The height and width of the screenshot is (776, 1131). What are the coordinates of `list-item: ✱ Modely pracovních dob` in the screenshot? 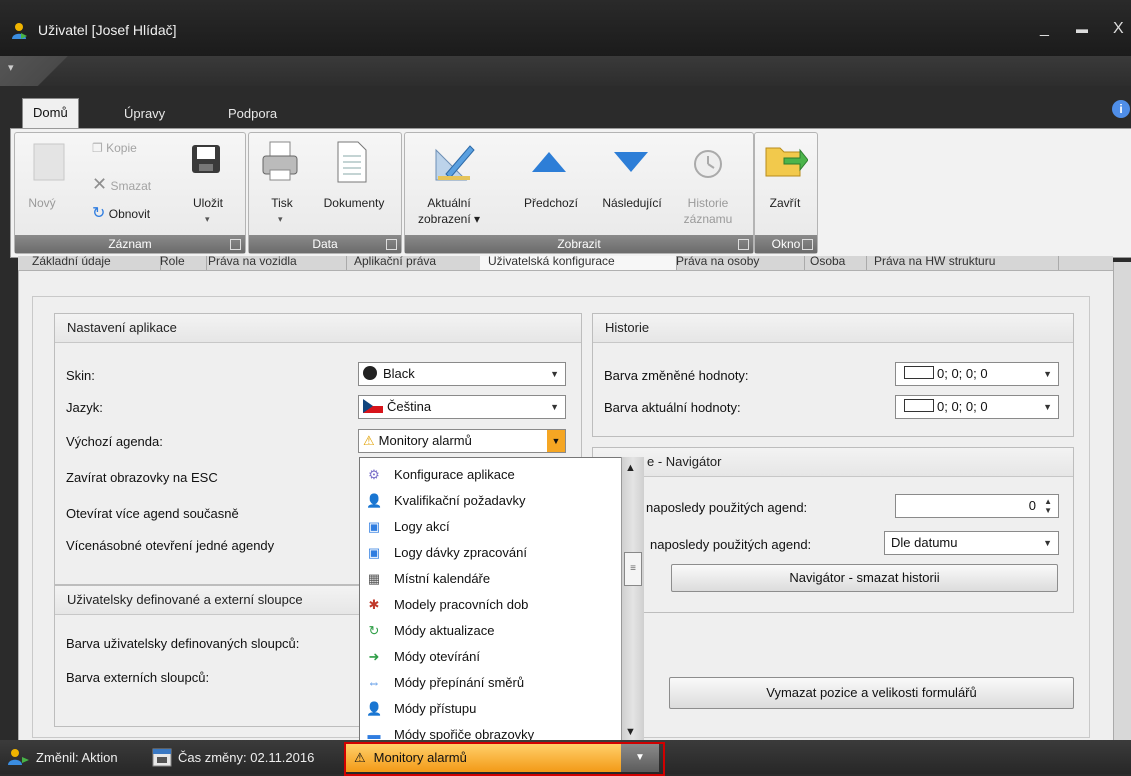 It's located at (491, 605).